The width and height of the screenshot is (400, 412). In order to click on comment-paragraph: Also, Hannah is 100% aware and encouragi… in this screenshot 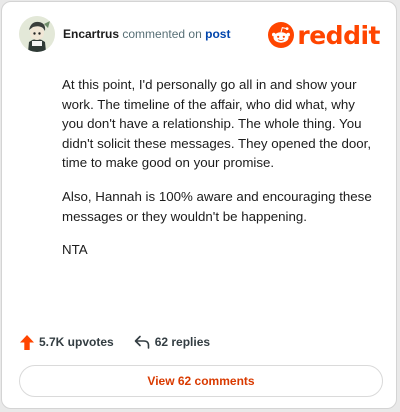, I will do `click(217, 206)`.